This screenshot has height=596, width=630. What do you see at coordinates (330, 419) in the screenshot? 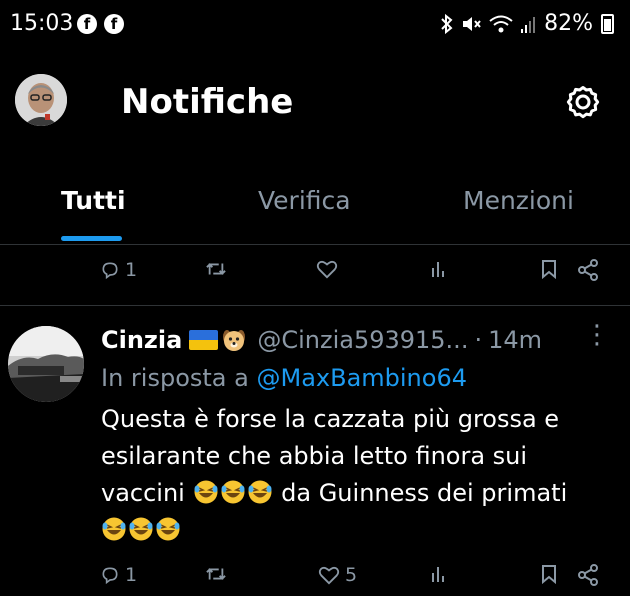
I see `tweet-text-line: Questa è forse la cazzata più grossa e` at bounding box center [330, 419].